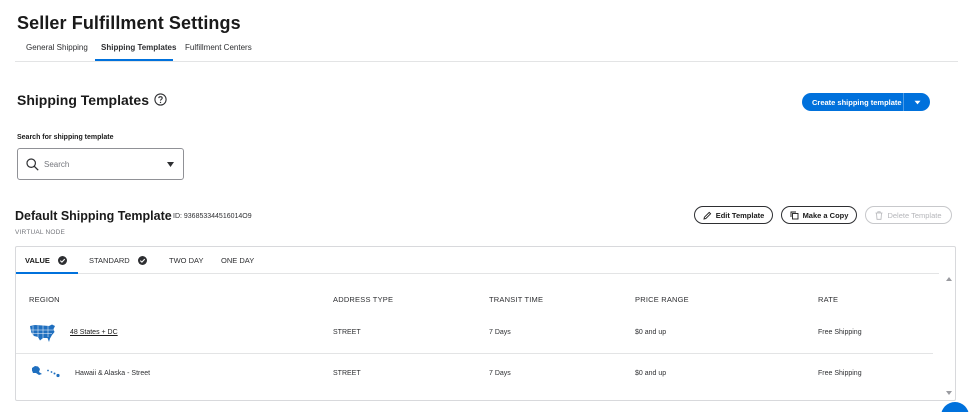 This screenshot has height=412, width=975. I want to click on edit-template-button: Edit Template, so click(733, 215).